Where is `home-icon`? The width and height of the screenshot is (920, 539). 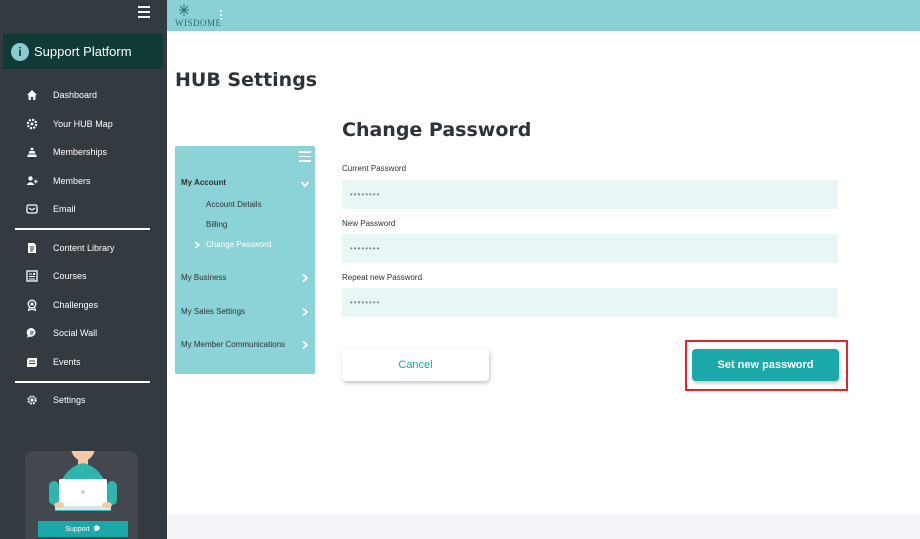 home-icon is located at coordinates (32, 95).